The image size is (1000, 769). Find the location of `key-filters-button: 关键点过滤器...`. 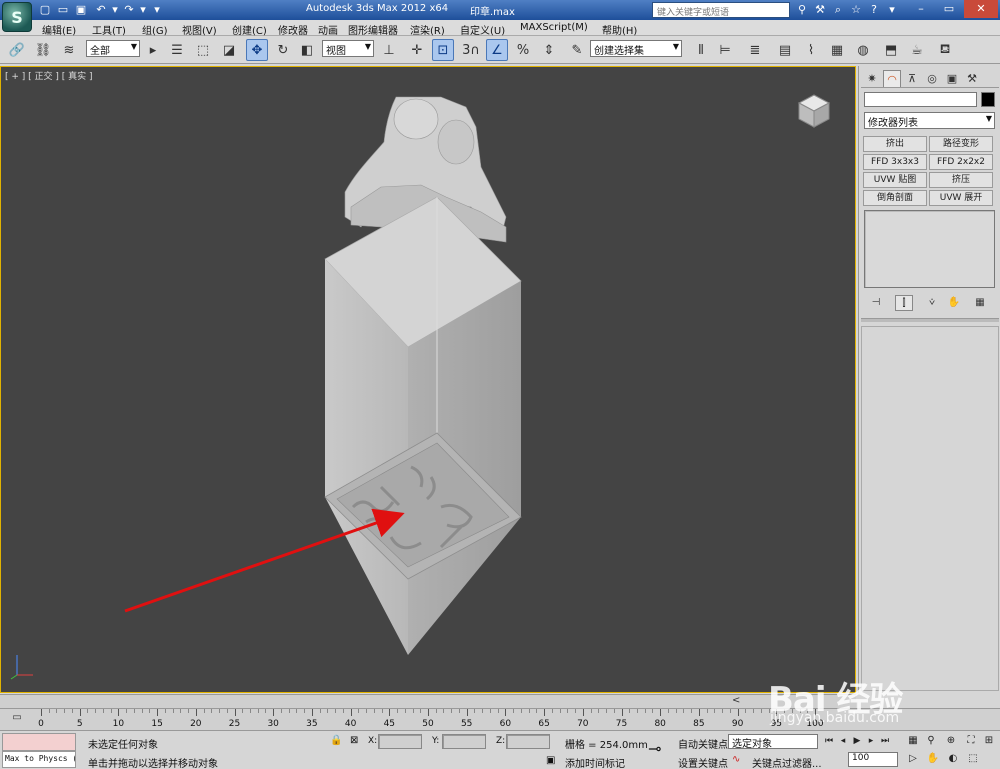

key-filters-button: 关键点过滤器... is located at coordinates (787, 762).